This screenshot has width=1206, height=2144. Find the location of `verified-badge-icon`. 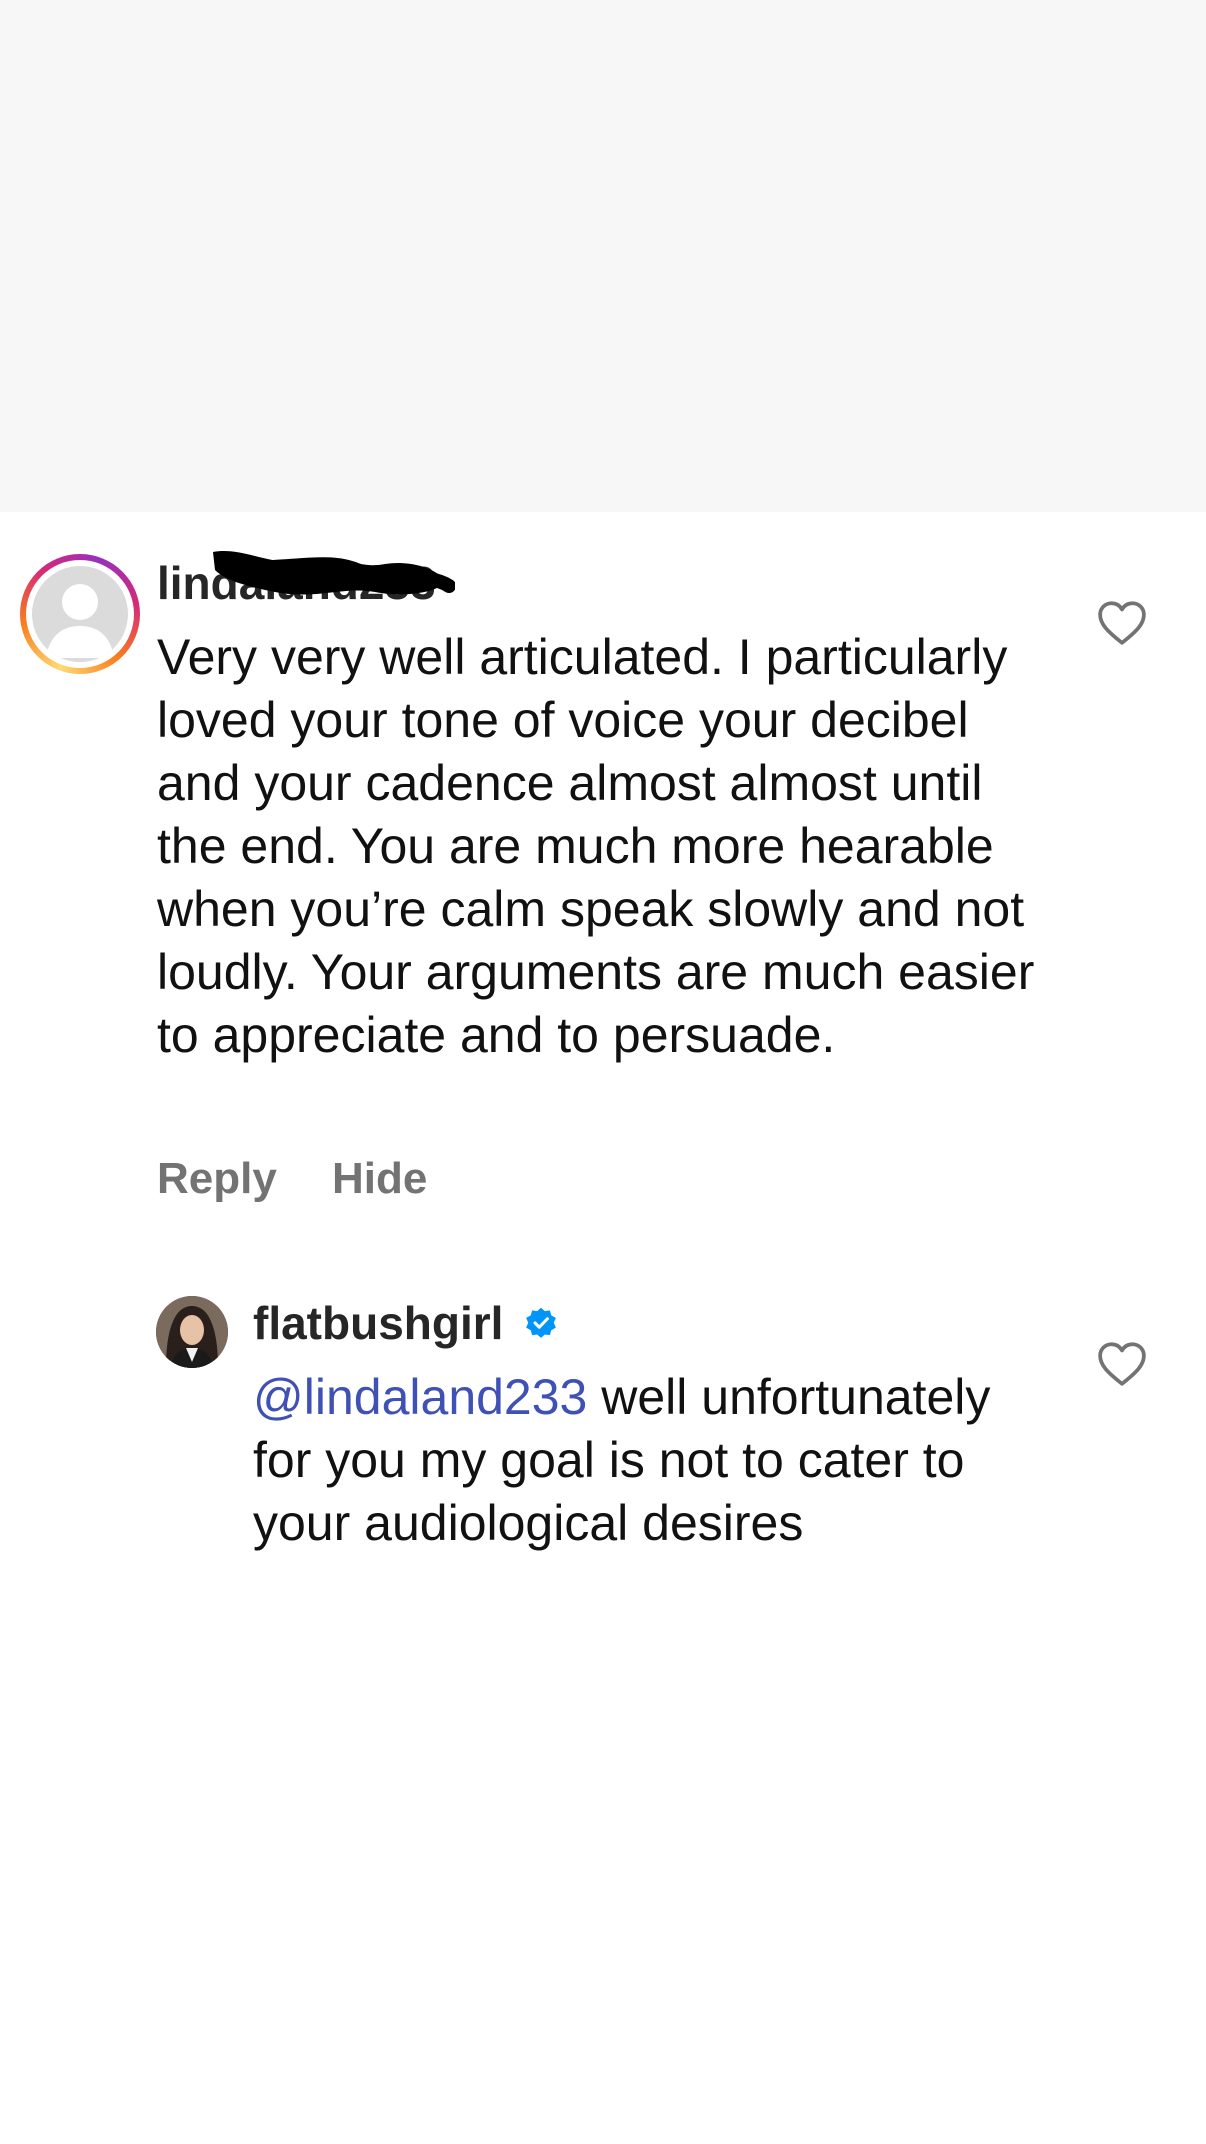

verified-badge-icon is located at coordinates (541, 1322).